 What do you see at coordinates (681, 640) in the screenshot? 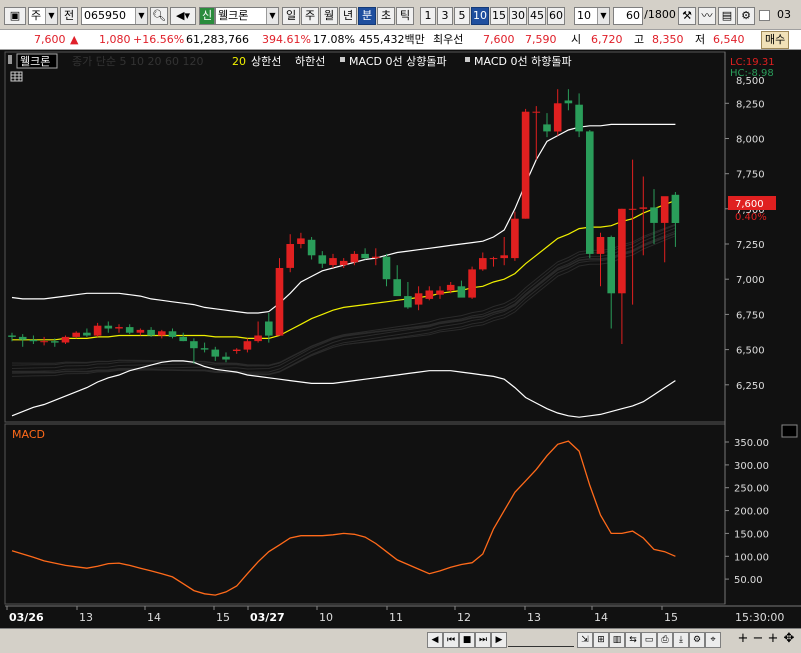
I see `export-icon: ⤓` at bounding box center [681, 640].